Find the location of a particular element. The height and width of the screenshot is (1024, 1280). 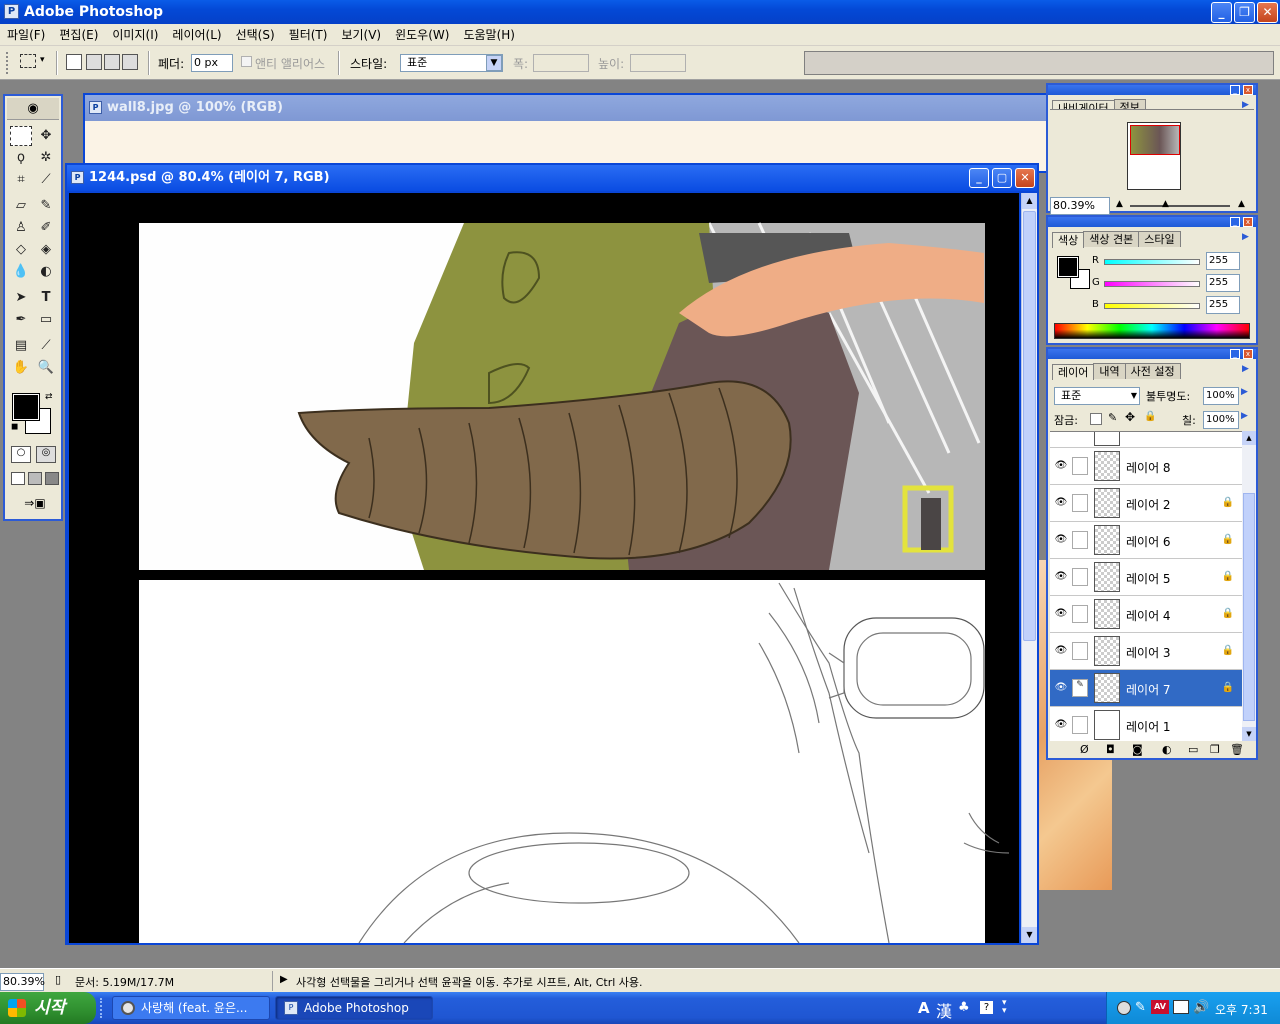

menu-filter: 필터(T) is located at coordinates (308, 35).